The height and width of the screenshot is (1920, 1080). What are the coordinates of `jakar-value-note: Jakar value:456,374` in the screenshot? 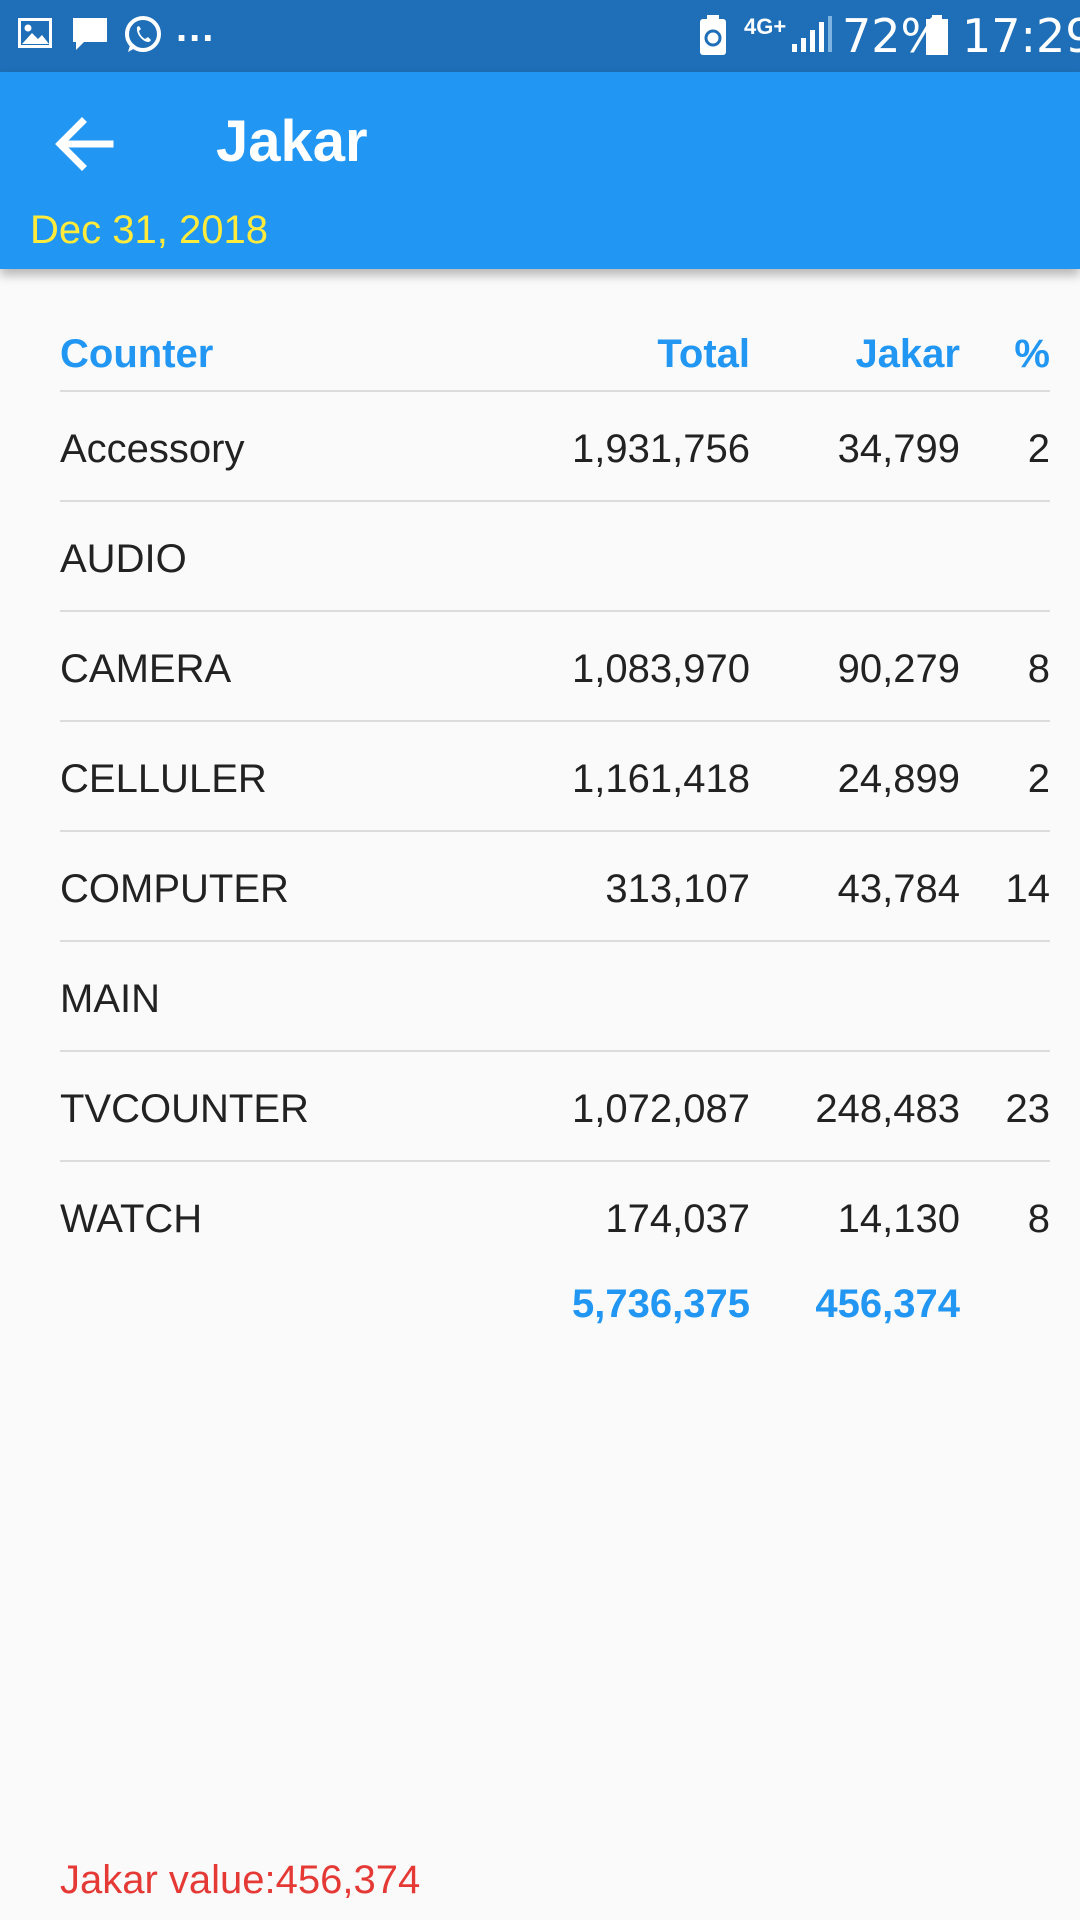 It's located at (240, 1880).